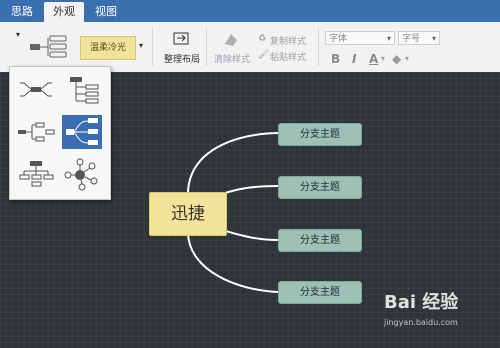  What do you see at coordinates (437, 314) in the screenshot?
I see `baidu-watermark: Bai 经验 jingyan.baidu.com` at bounding box center [437, 314].